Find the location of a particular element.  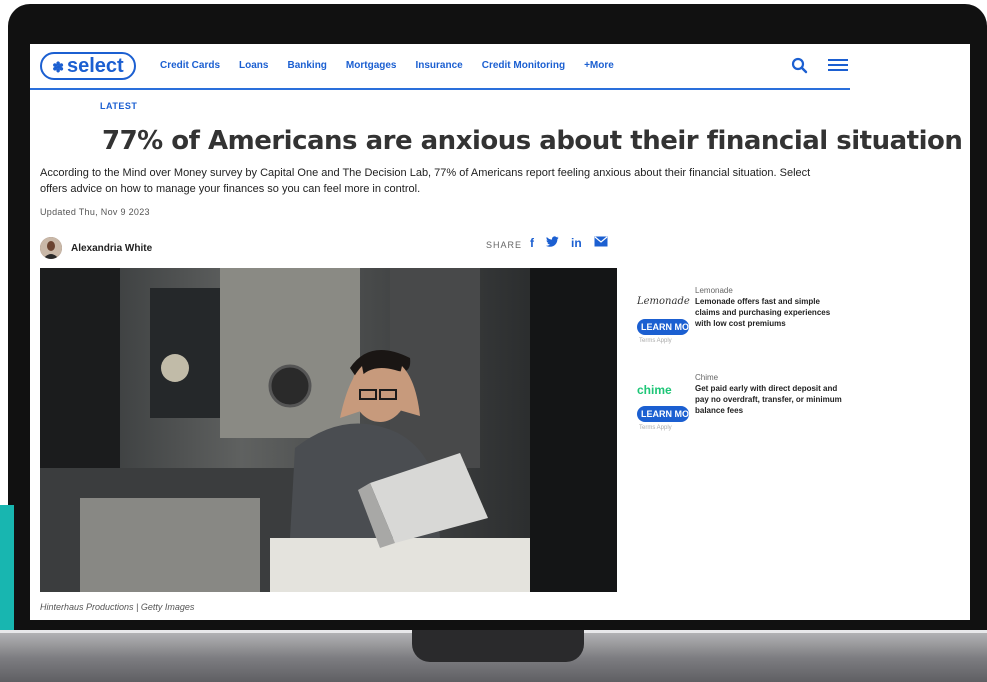

twitter-icon is located at coordinates (552, 243).